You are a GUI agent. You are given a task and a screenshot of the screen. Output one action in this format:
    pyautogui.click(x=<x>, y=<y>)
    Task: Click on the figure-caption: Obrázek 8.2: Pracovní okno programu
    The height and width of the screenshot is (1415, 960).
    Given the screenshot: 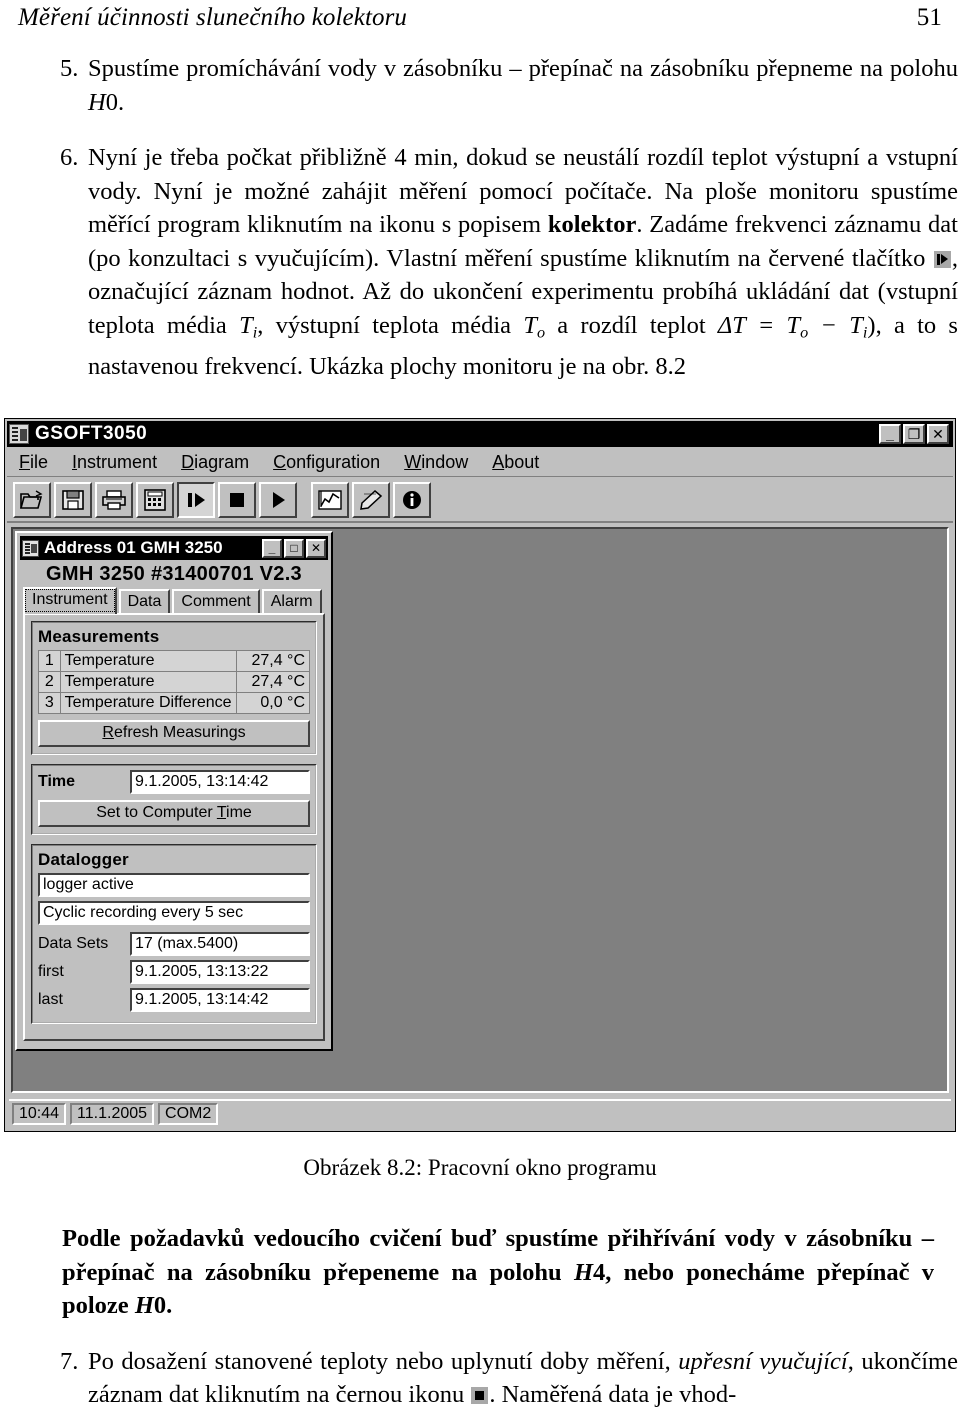 What is the action you would take?
    pyautogui.click(x=480, y=1167)
    